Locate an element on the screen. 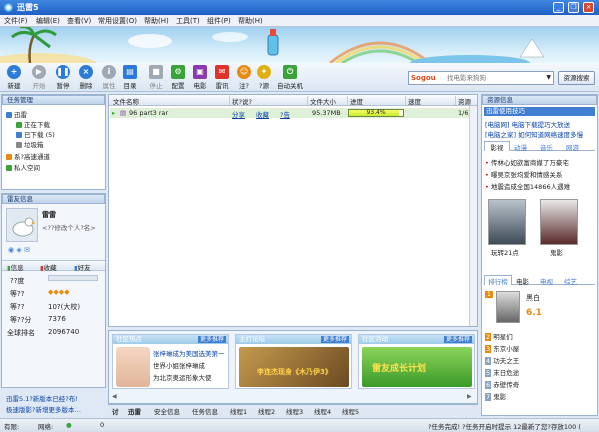  tip-link: [电脑之家] 如何知道网络速度多慢 is located at coordinates (534, 134).